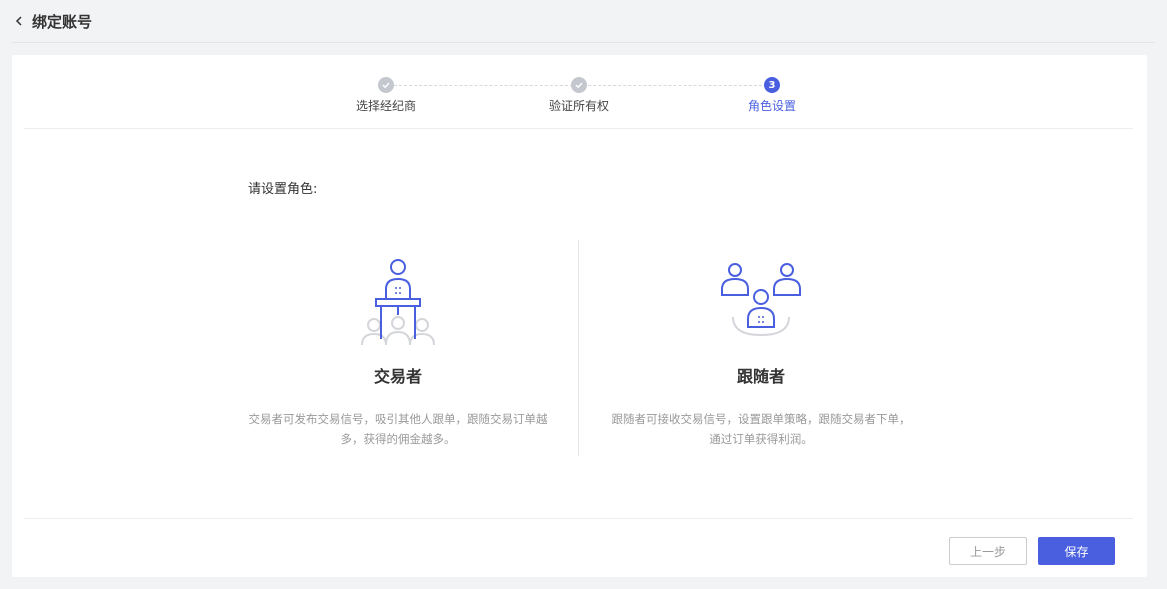 The height and width of the screenshot is (589, 1167). Describe the element at coordinates (386, 95) in the screenshot. I see `step-select-broker: 选择经纪商` at that location.